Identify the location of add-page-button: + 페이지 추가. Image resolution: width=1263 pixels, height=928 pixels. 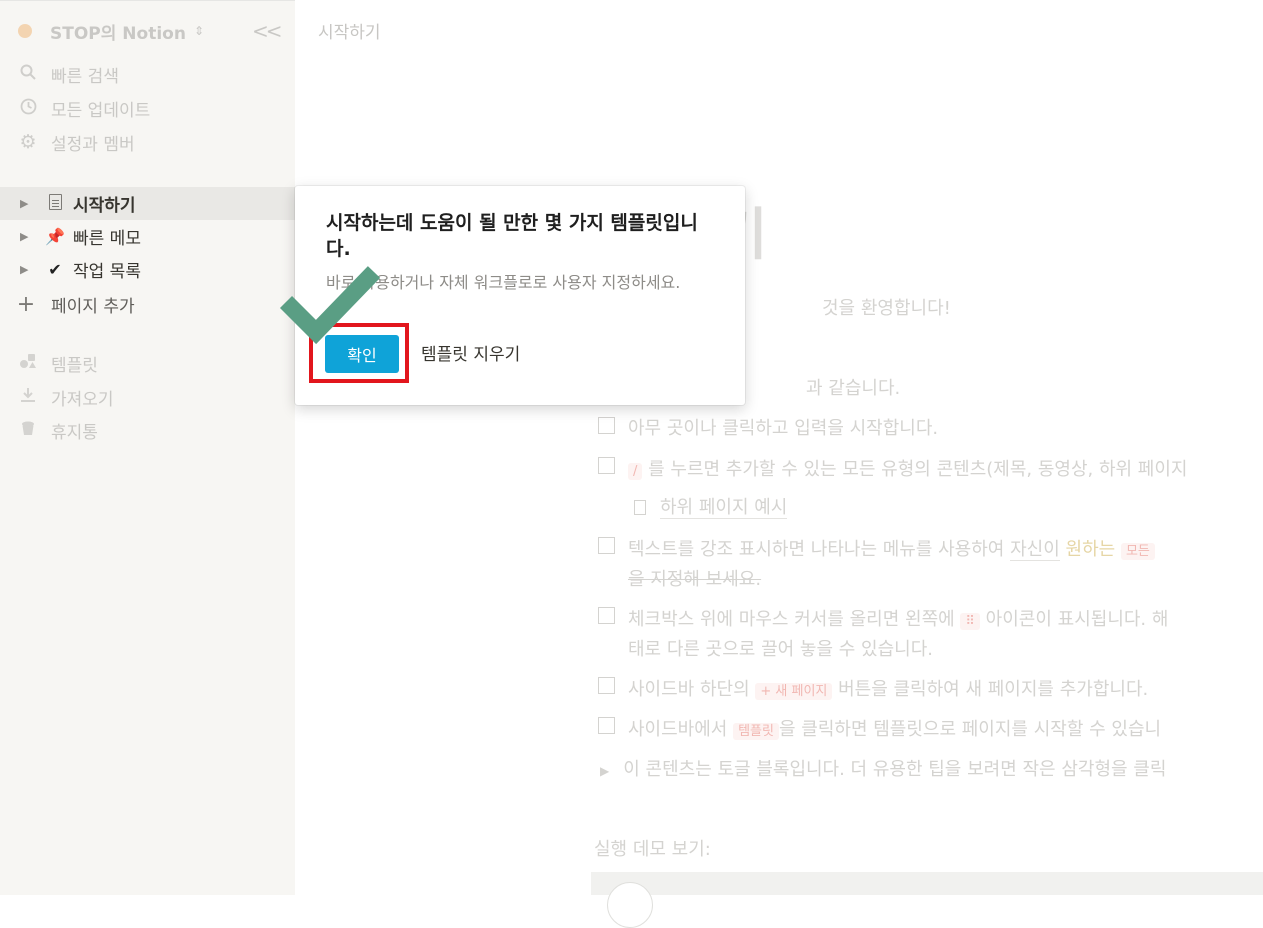
(75, 304).